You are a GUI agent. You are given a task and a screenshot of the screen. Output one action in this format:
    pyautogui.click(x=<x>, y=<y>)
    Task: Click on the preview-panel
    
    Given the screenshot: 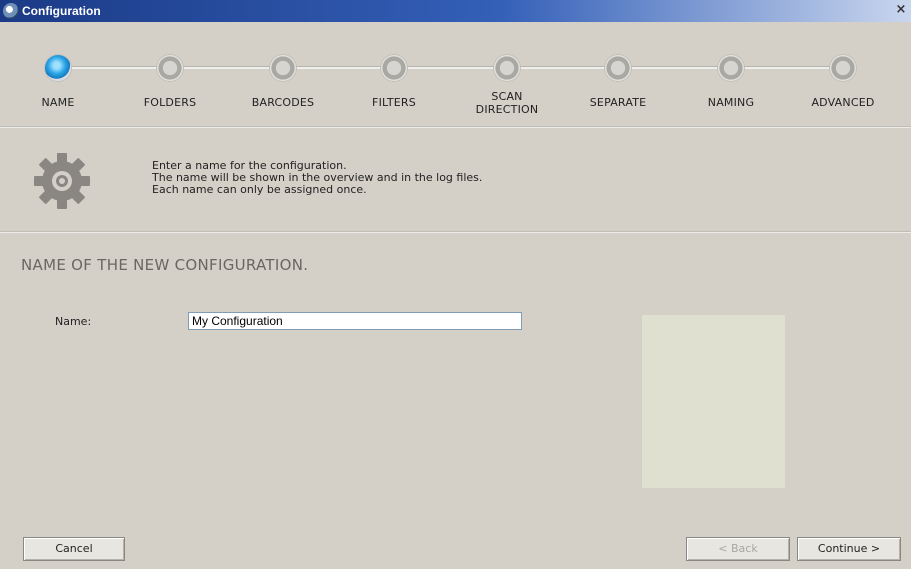 What is the action you would take?
    pyautogui.click(x=713, y=401)
    